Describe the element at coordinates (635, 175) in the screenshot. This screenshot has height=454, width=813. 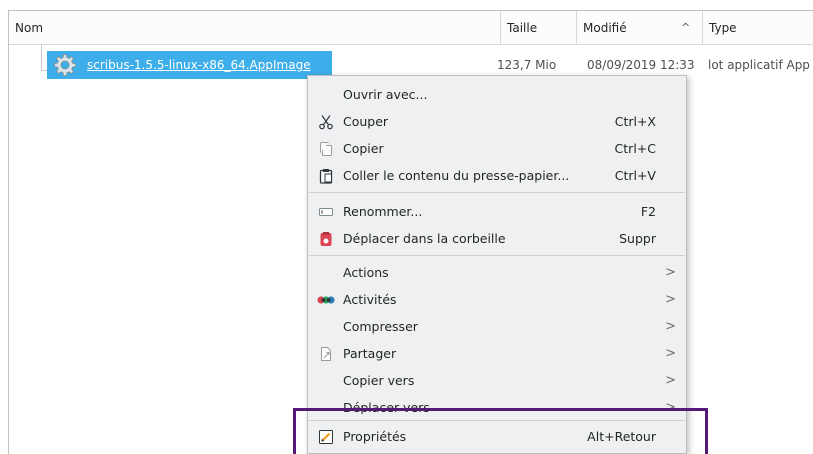
I see `shortcut-label: Ctrl+V` at that location.